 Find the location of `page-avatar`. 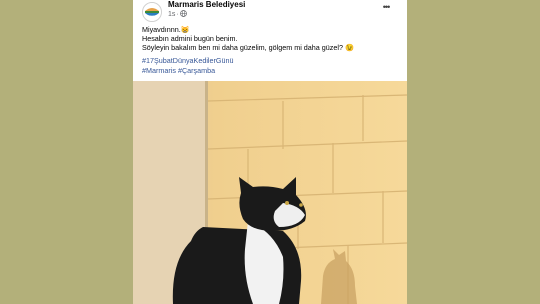

page-avatar is located at coordinates (152, 12).